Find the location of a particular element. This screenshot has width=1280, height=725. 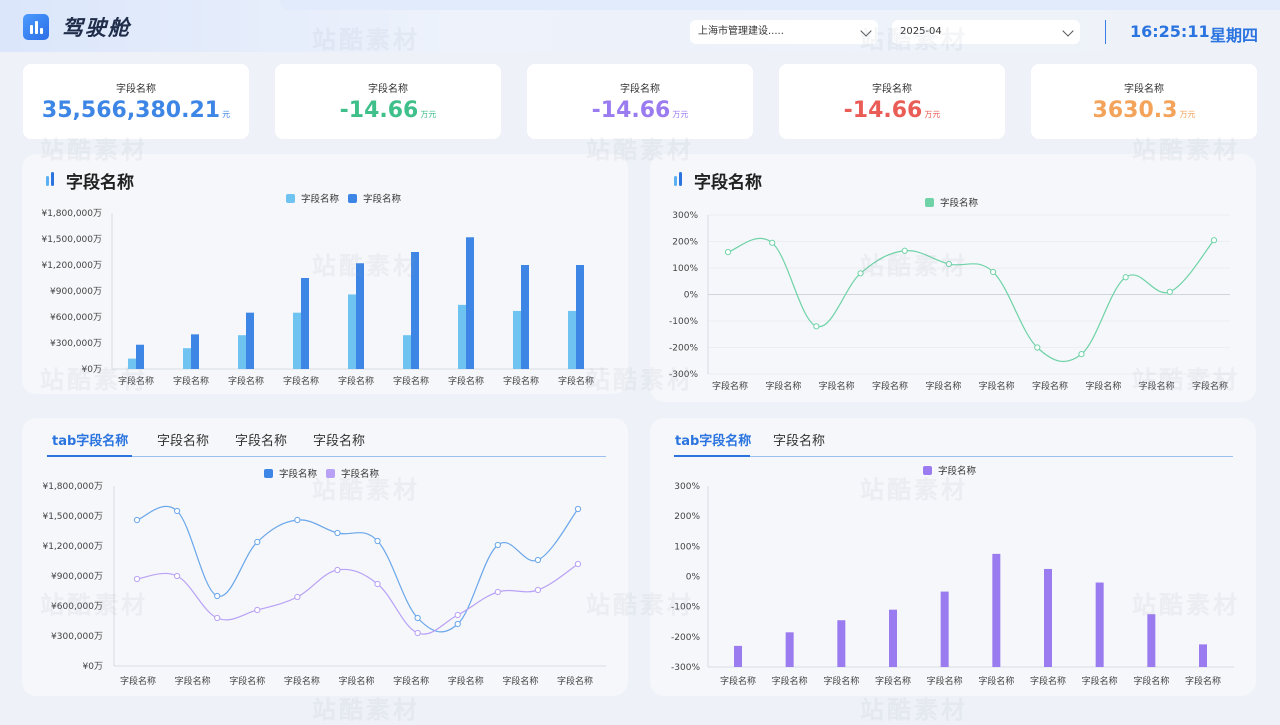

y-tick-label: -100% is located at coordinates (683, 322).